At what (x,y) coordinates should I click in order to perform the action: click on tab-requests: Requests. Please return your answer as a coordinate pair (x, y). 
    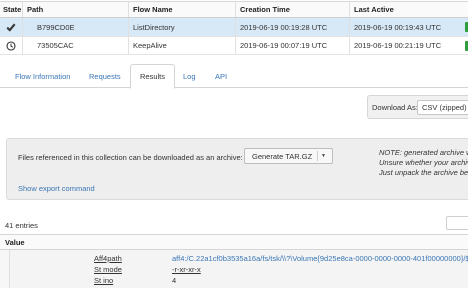
    Looking at the image, I should click on (105, 76).